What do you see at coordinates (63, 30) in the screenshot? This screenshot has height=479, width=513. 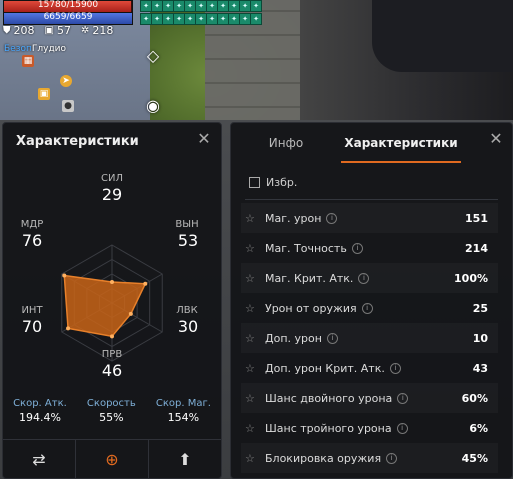 I see `hud-stat-value: 57` at bounding box center [63, 30].